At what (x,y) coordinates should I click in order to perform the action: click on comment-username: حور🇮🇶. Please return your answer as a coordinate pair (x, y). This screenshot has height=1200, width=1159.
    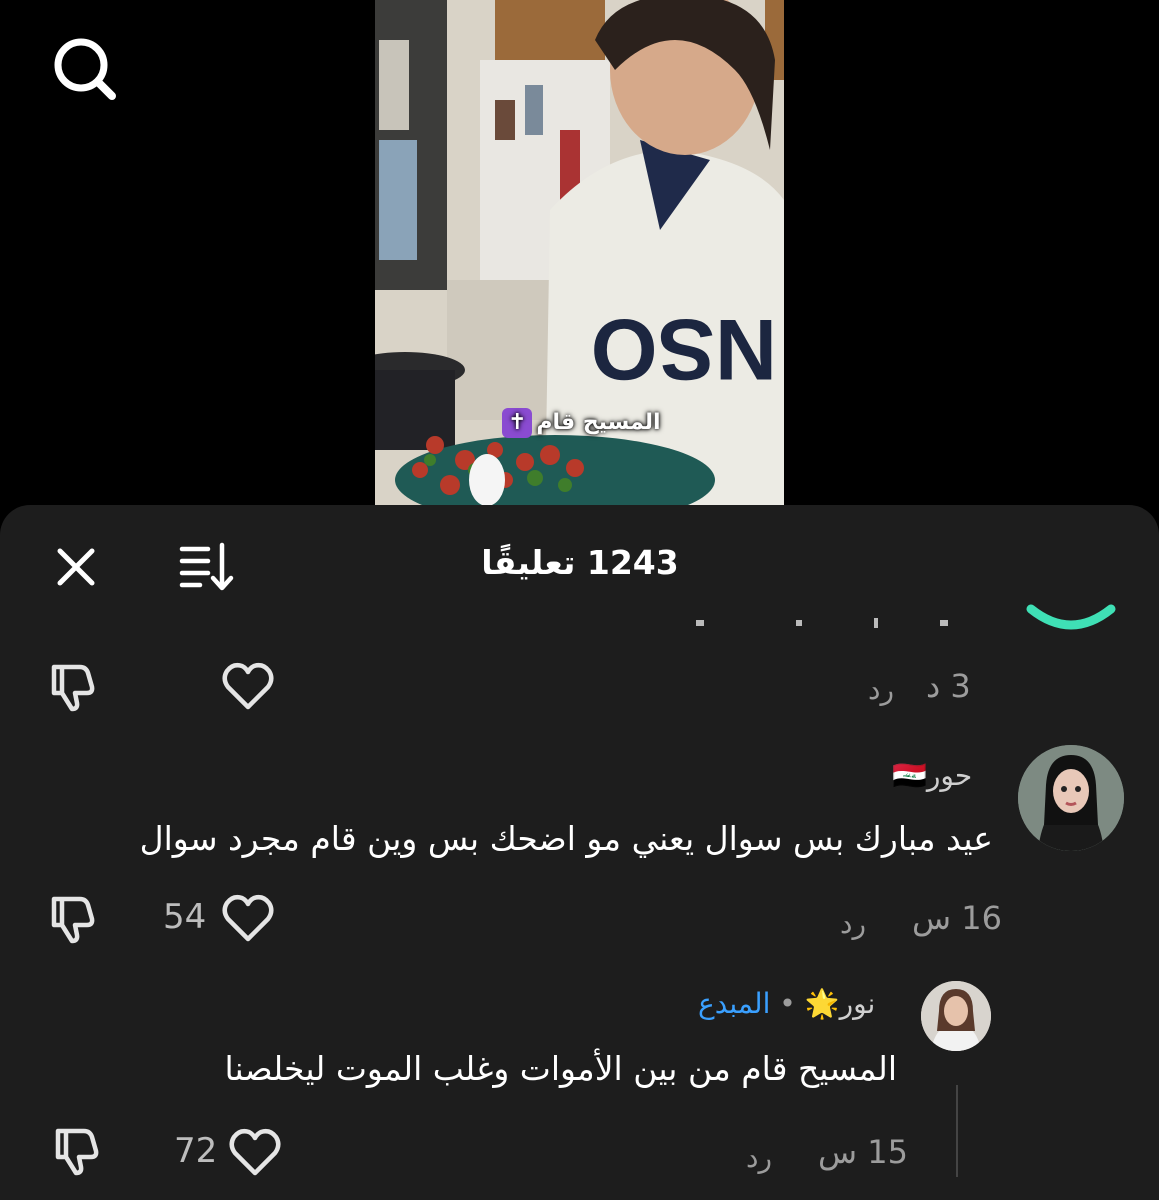
    Looking at the image, I should click on (932, 775).